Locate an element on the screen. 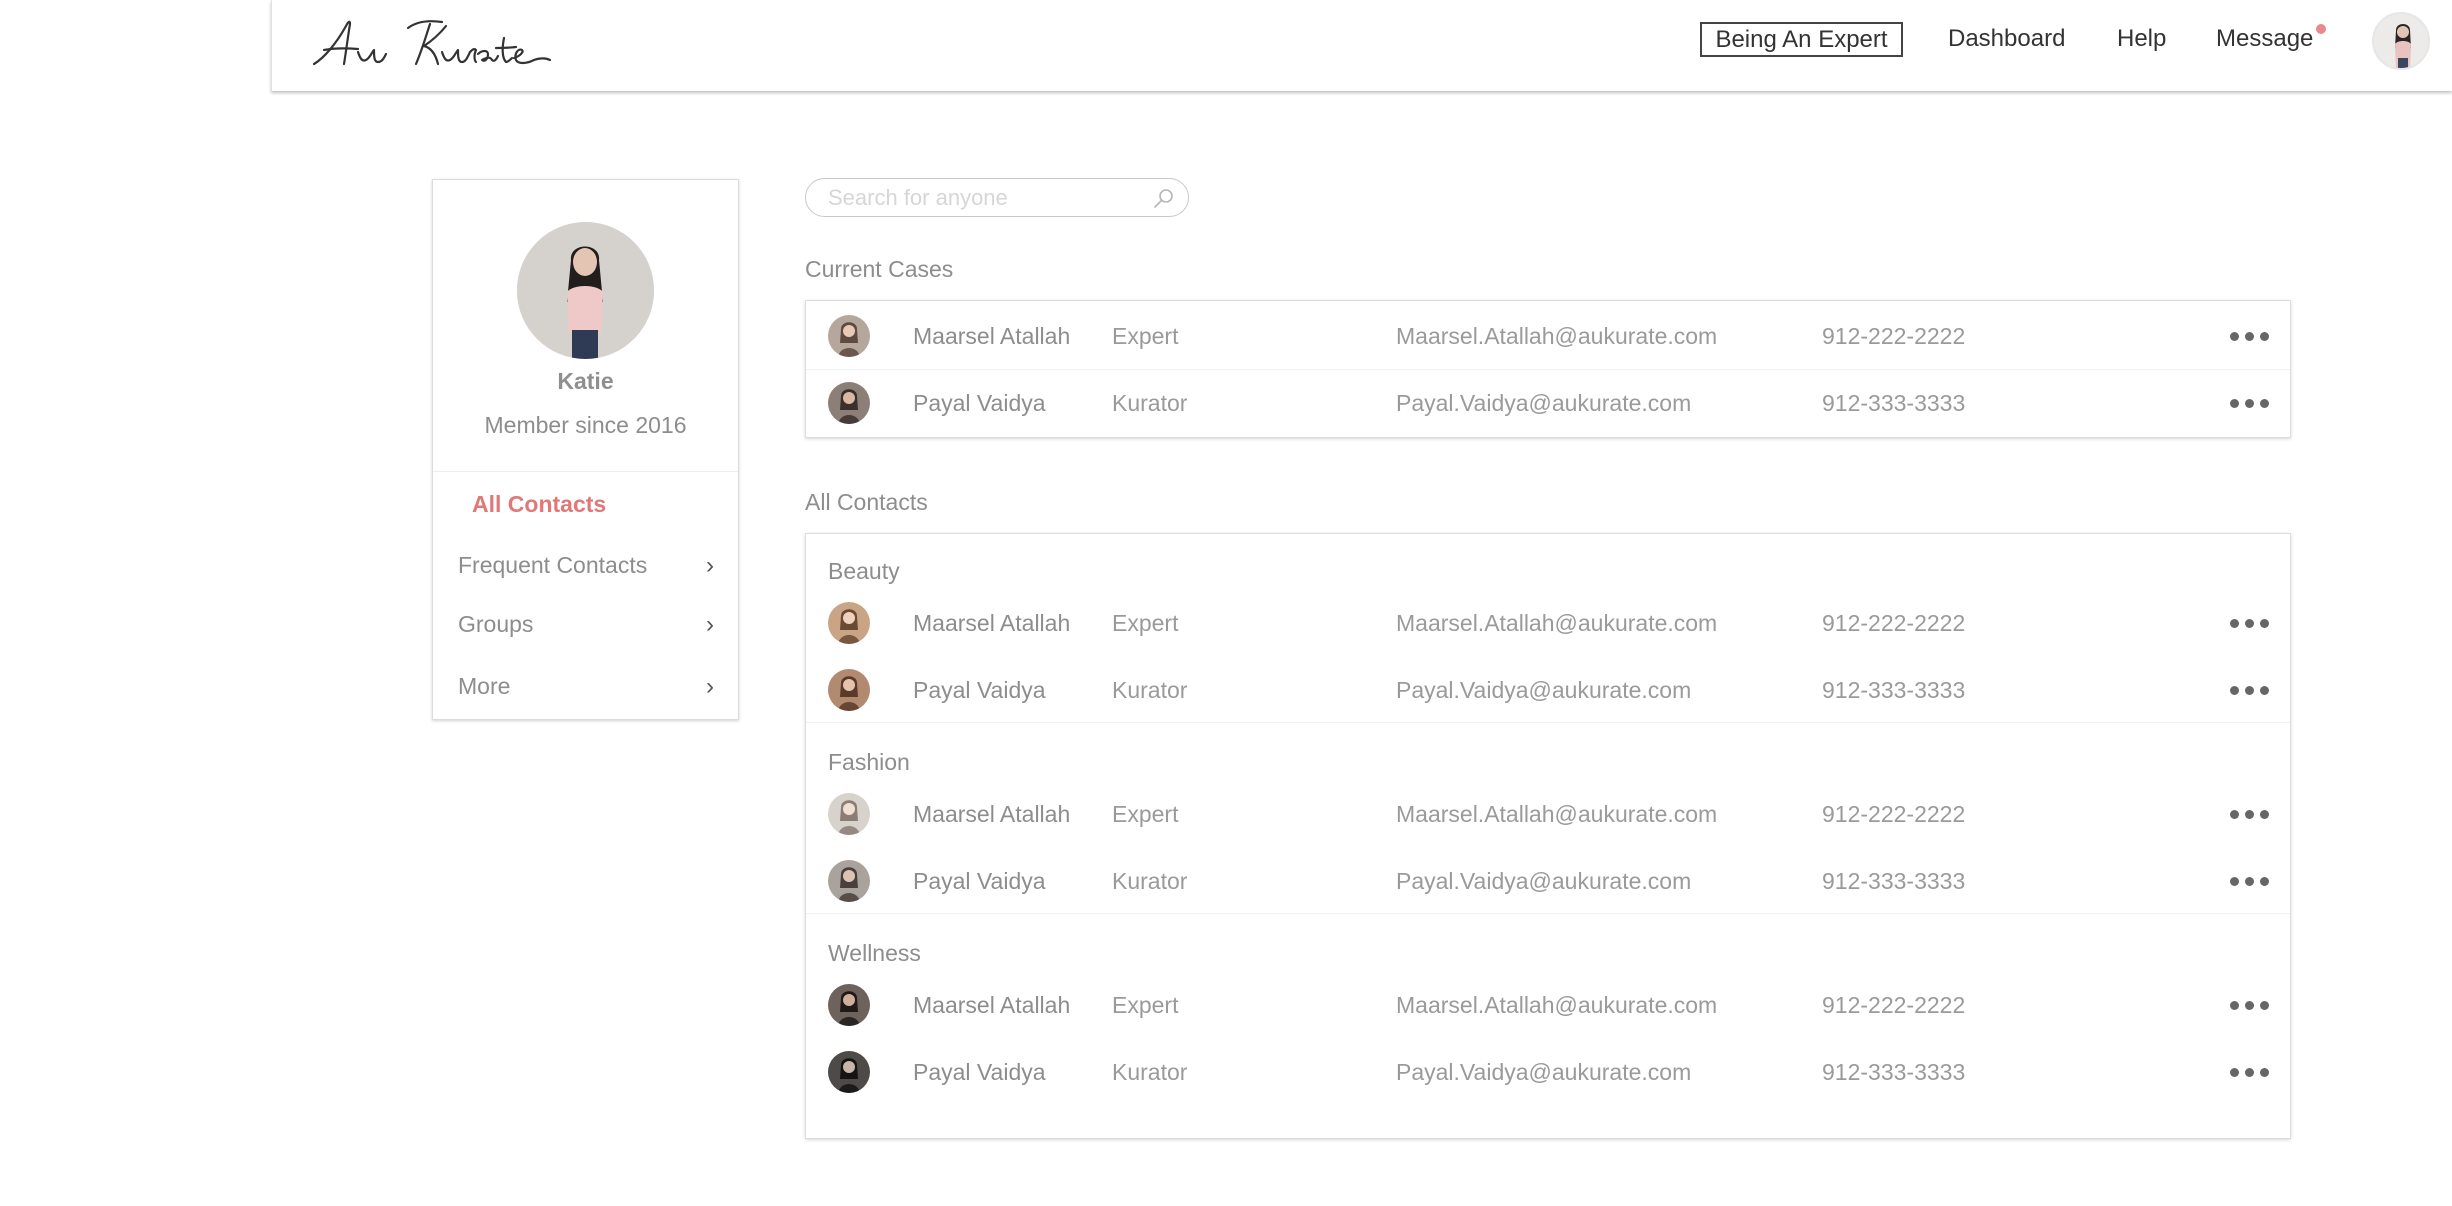 This screenshot has width=2452, height=1206. profile-name: Katie is located at coordinates (585, 381).